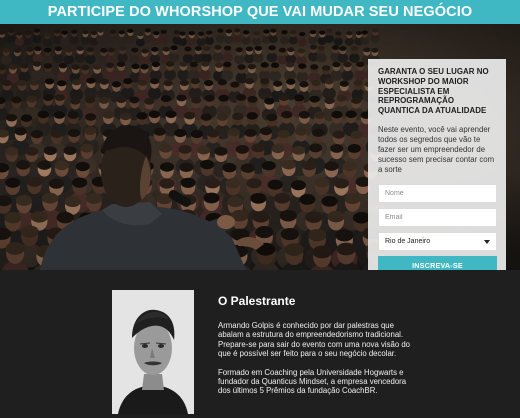  I want to click on city-select-value: Rio de Janeiro, so click(408, 241).